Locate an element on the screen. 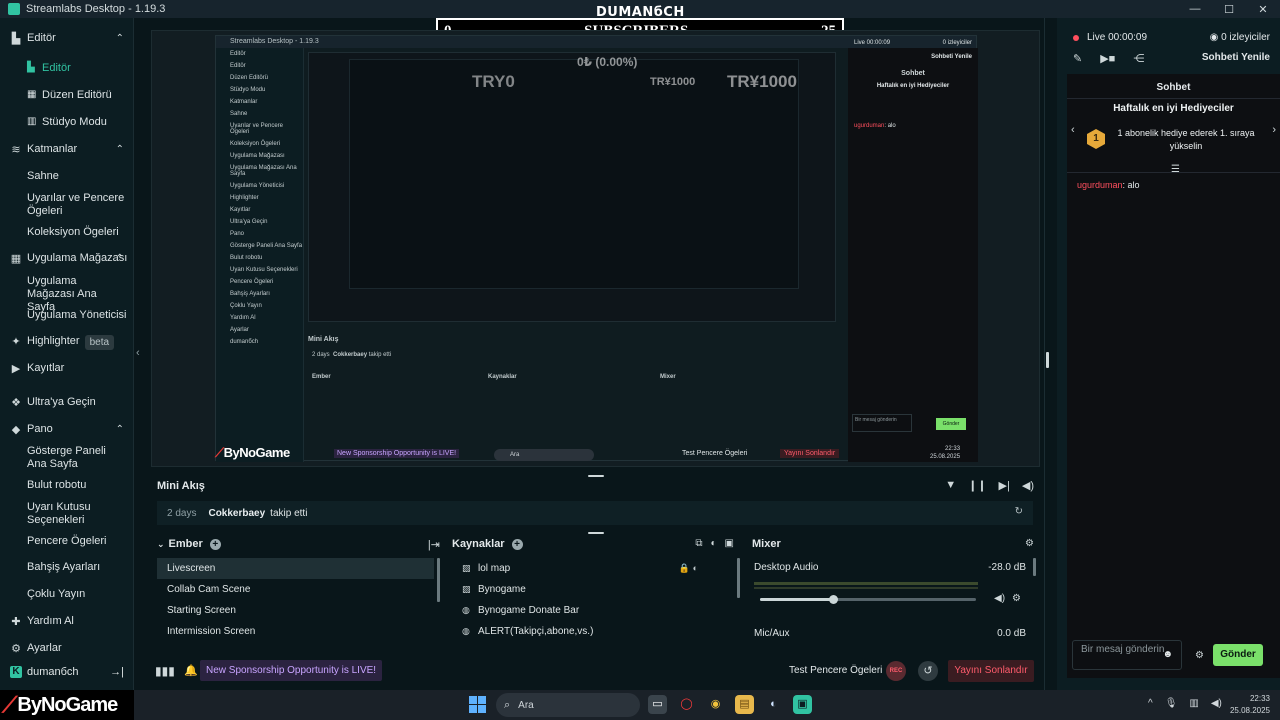  refresh-chat-button: Sohbeti Yenile is located at coordinates (1236, 57).